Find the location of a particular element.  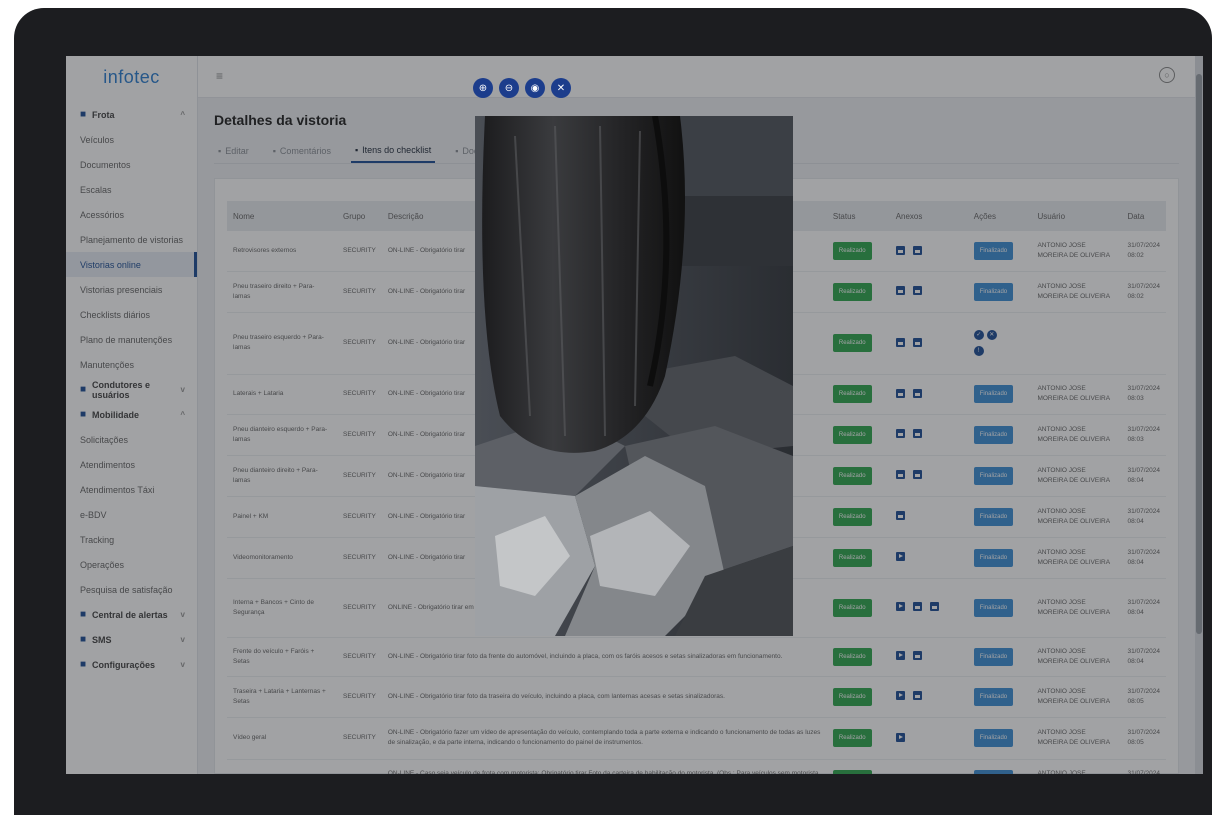

zoom-in-icon: ⊕ is located at coordinates (483, 88).